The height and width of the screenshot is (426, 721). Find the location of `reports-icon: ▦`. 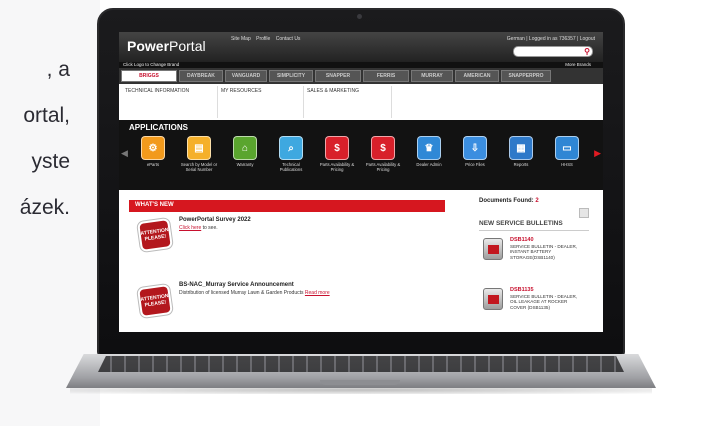

reports-icon: ▦ is located at coordinates (521, 148).